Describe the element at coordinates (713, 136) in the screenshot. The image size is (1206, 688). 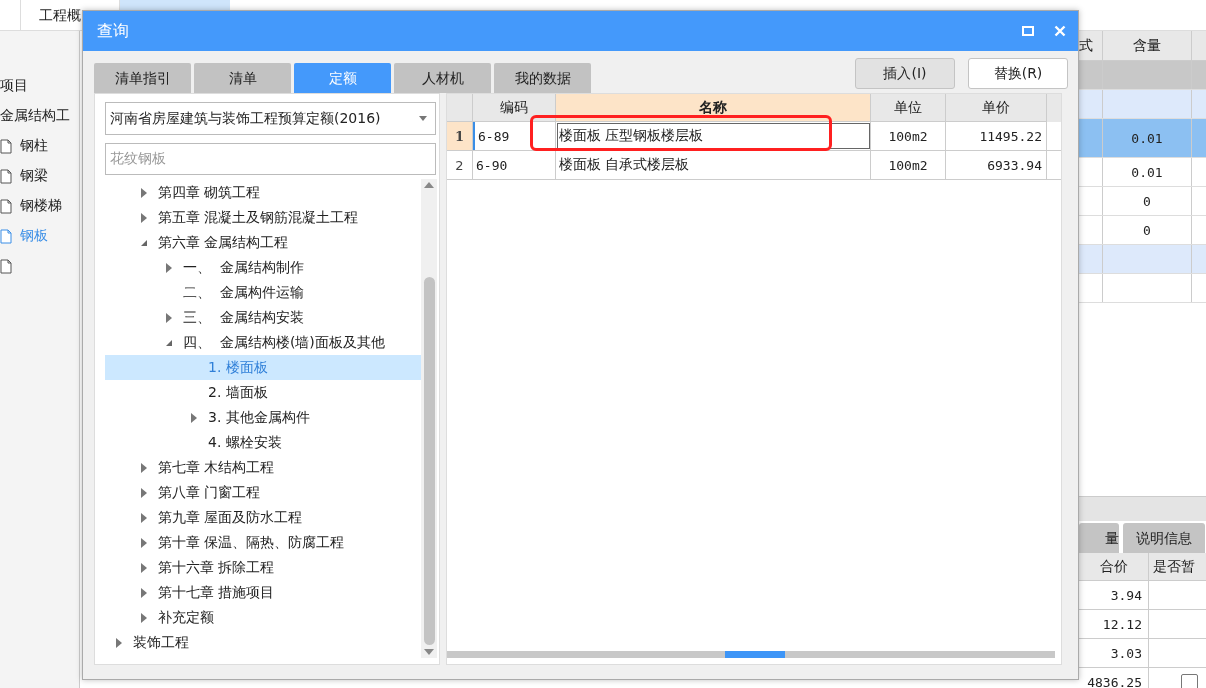
I see `table-cell: 楼面板 压型钢板楼层板` at that location.